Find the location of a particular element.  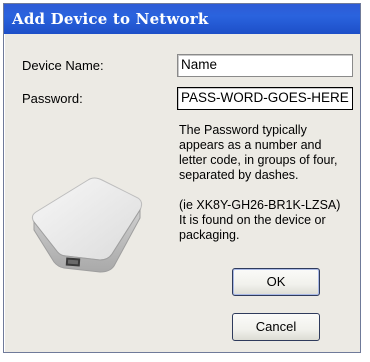

help-line: The Password typically is located at coordinates (243, 130).